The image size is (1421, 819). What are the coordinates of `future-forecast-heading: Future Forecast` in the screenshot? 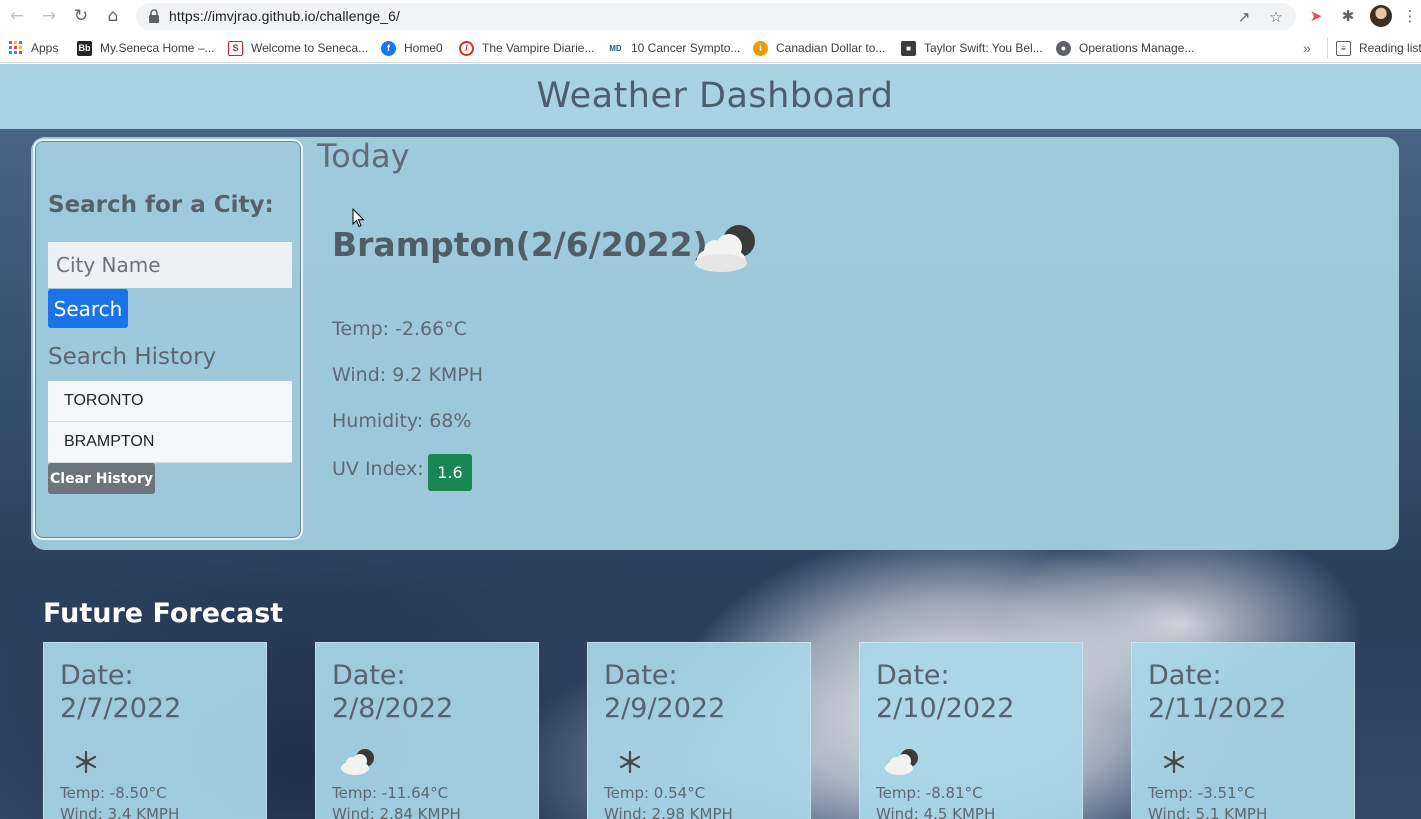 It's located at (163, 613).